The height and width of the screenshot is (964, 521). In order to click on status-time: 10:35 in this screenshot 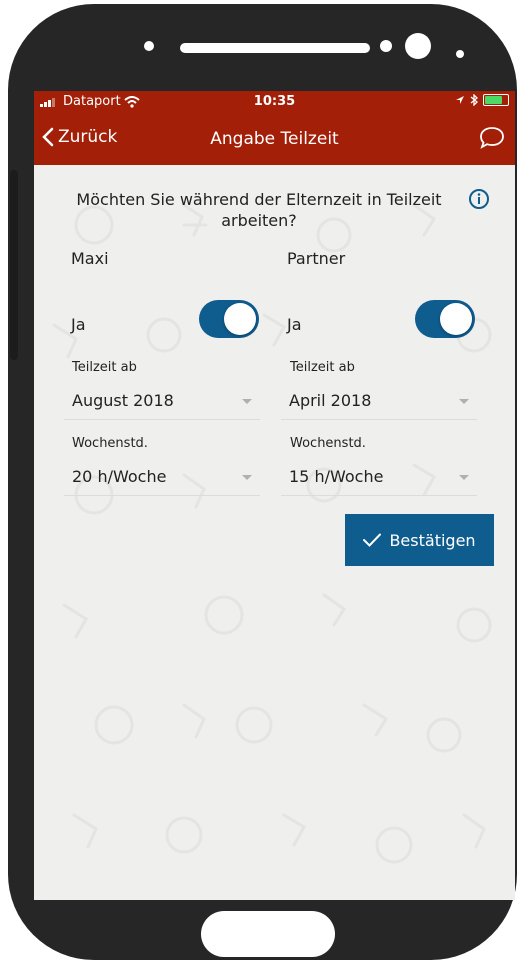, I will do `click(274, 101)`.